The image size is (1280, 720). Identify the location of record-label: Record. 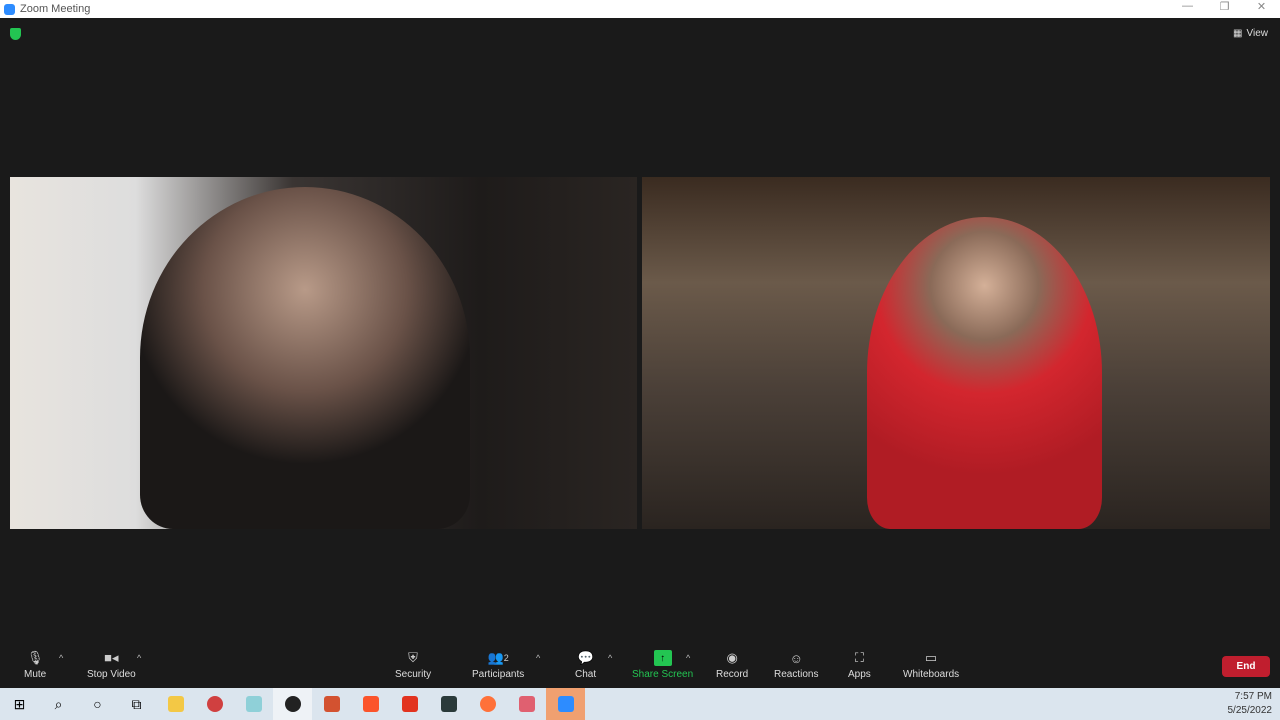
(732, 674).